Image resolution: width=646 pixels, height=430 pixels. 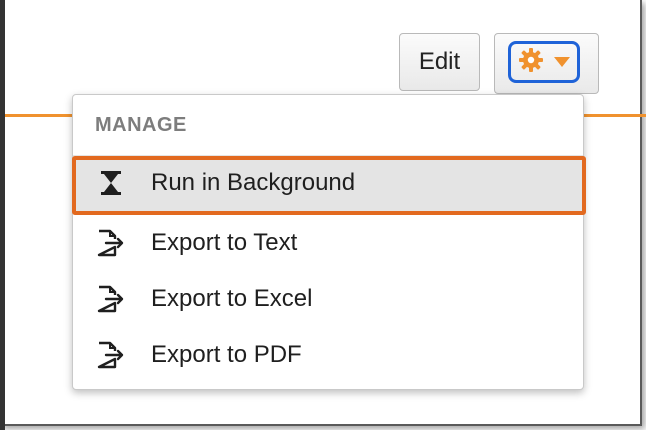 I want to click on menu-item-export-to-pdf: Export to PDF, so click(x=328, y=355).